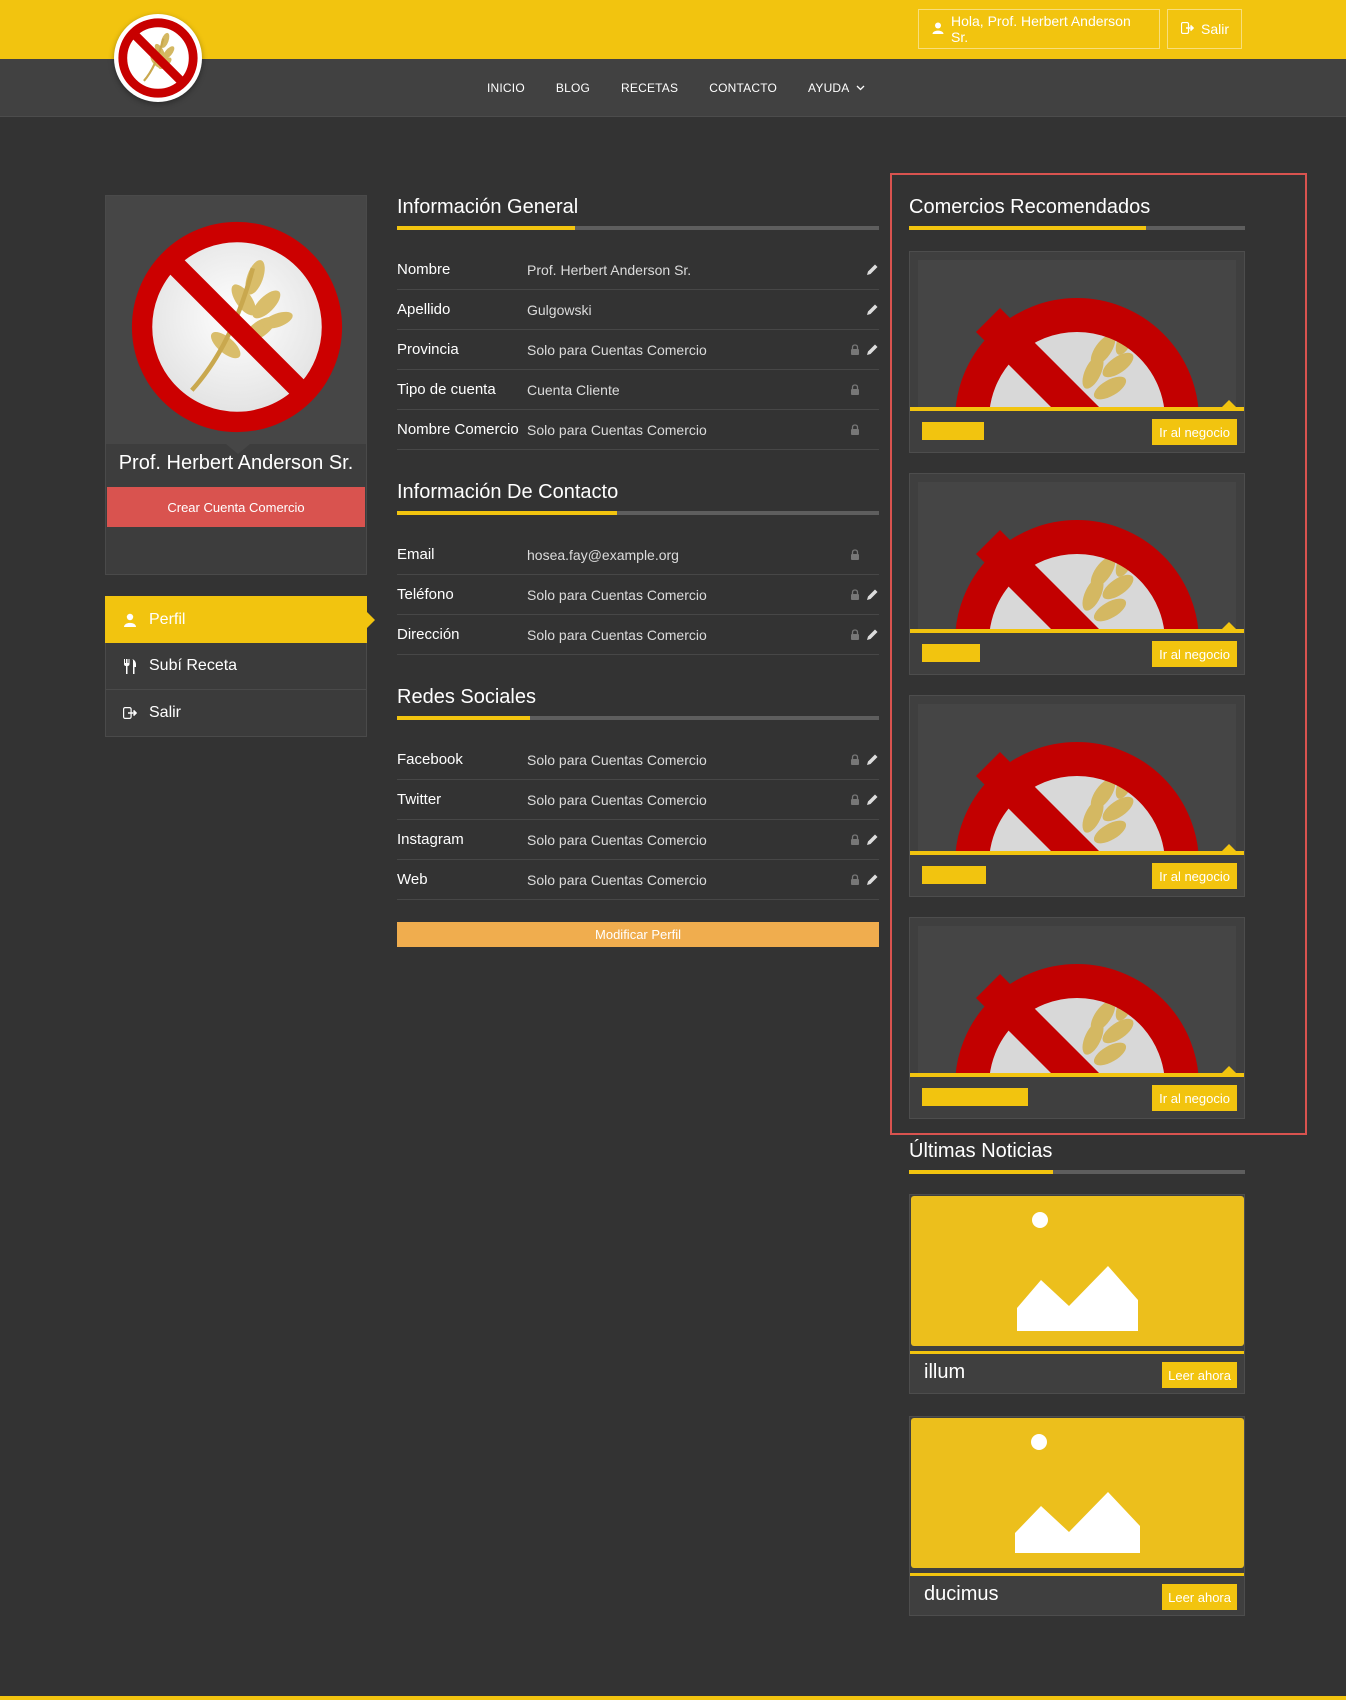 Image resolution: width=1346 pixels, height=1700 pixels. Describe the element at coordinates (458, 429) in the screenshot. I see `info-label: Nombre Comercio` at that location.